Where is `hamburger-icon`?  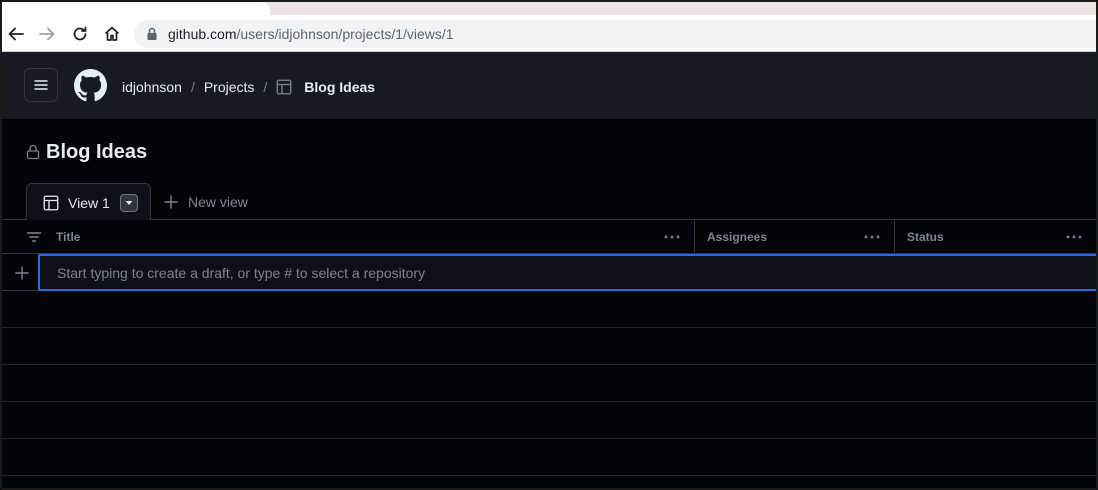
hamburger-icon is located at coordinates (41, 85).